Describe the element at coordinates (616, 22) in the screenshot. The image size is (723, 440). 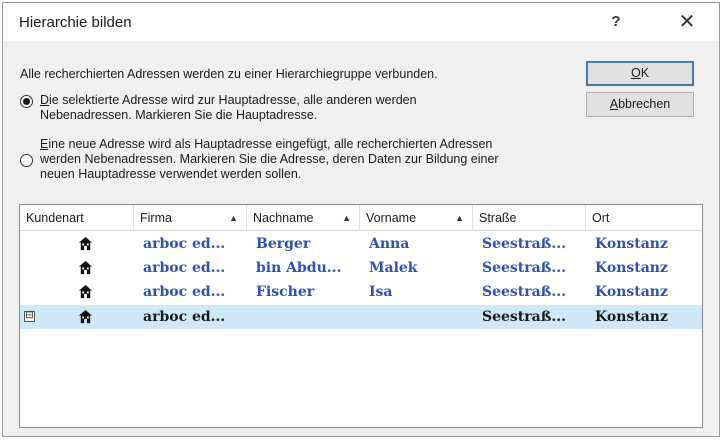
I see `help-button: ?` at that location.